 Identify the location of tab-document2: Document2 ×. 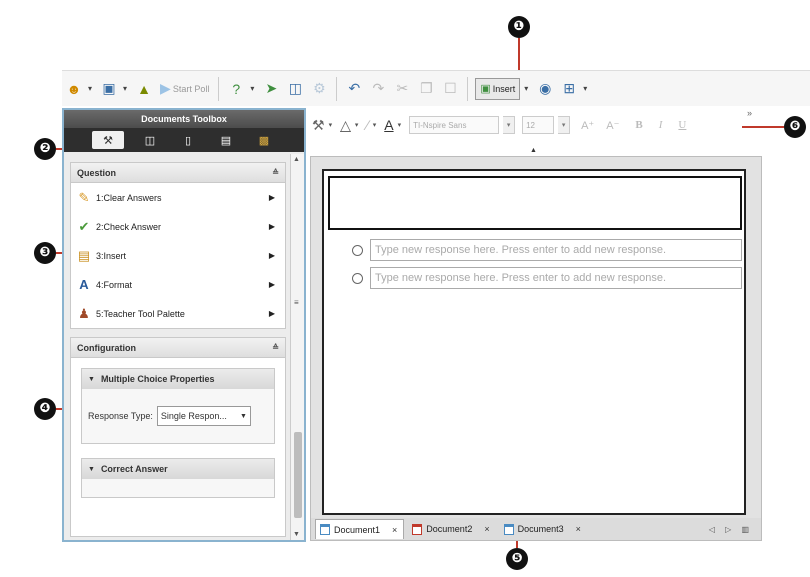
(451, 529).